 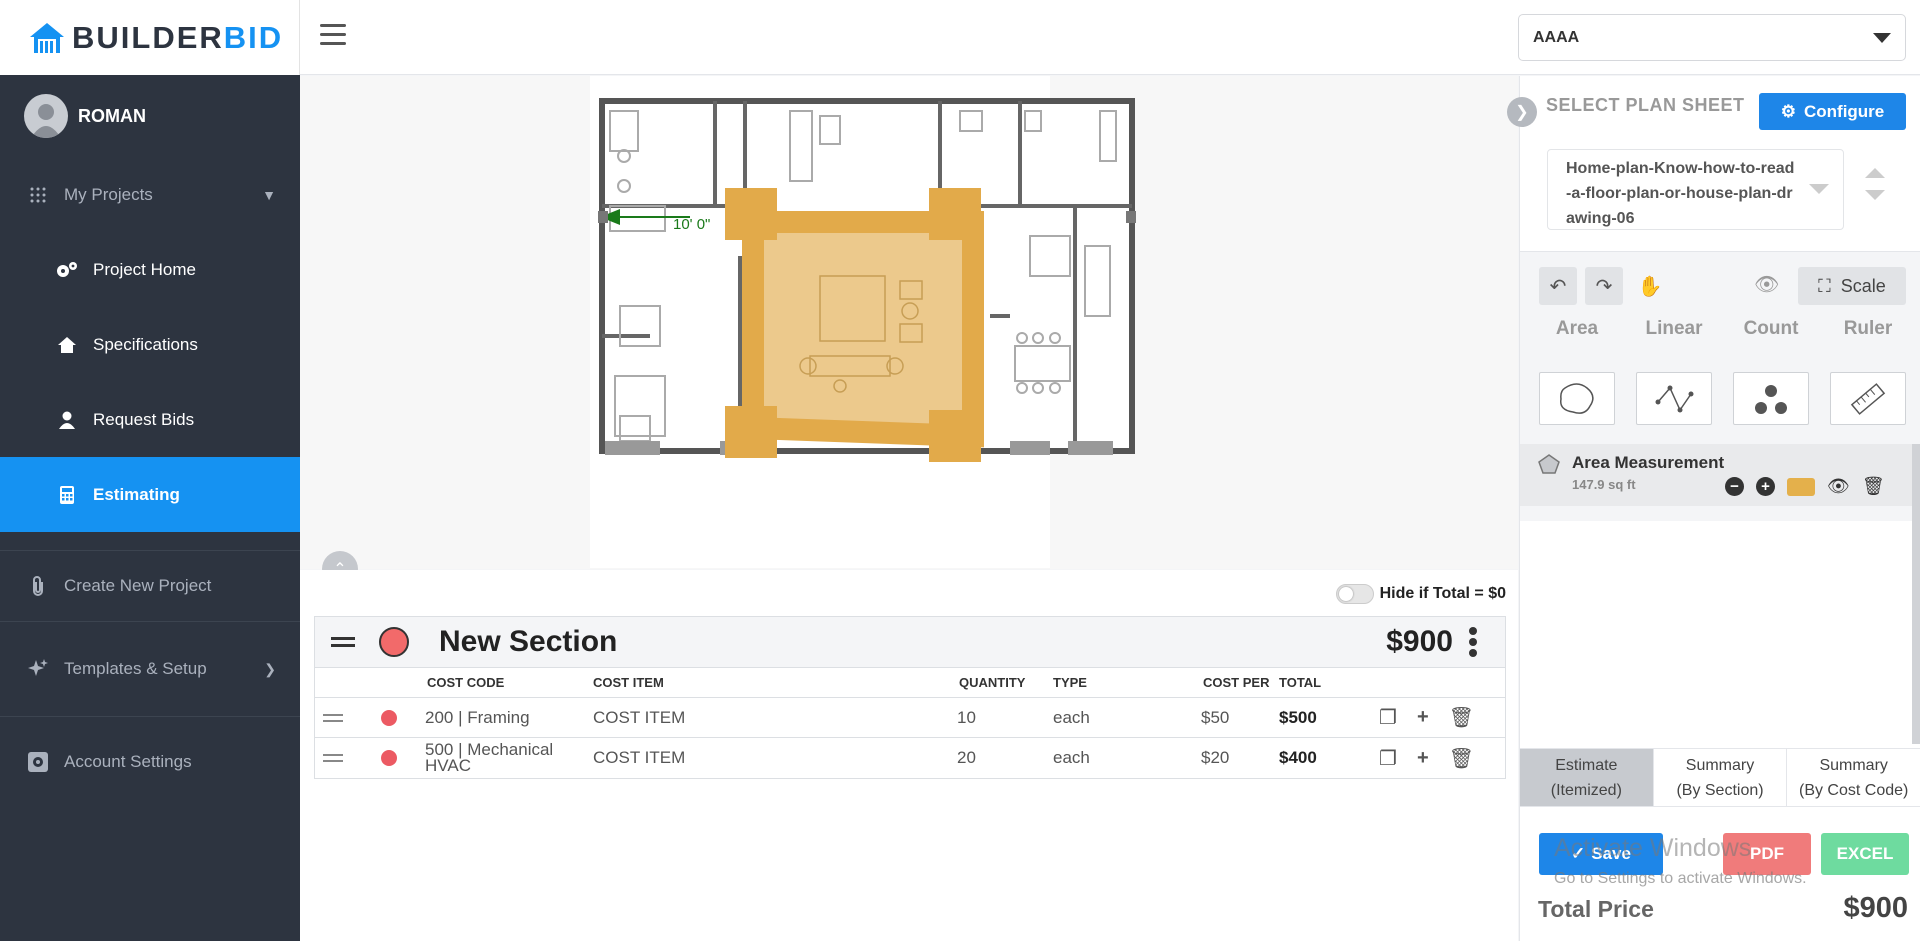 I want to click on chevron-down-icon: ▼, so click(x=269, y=194).